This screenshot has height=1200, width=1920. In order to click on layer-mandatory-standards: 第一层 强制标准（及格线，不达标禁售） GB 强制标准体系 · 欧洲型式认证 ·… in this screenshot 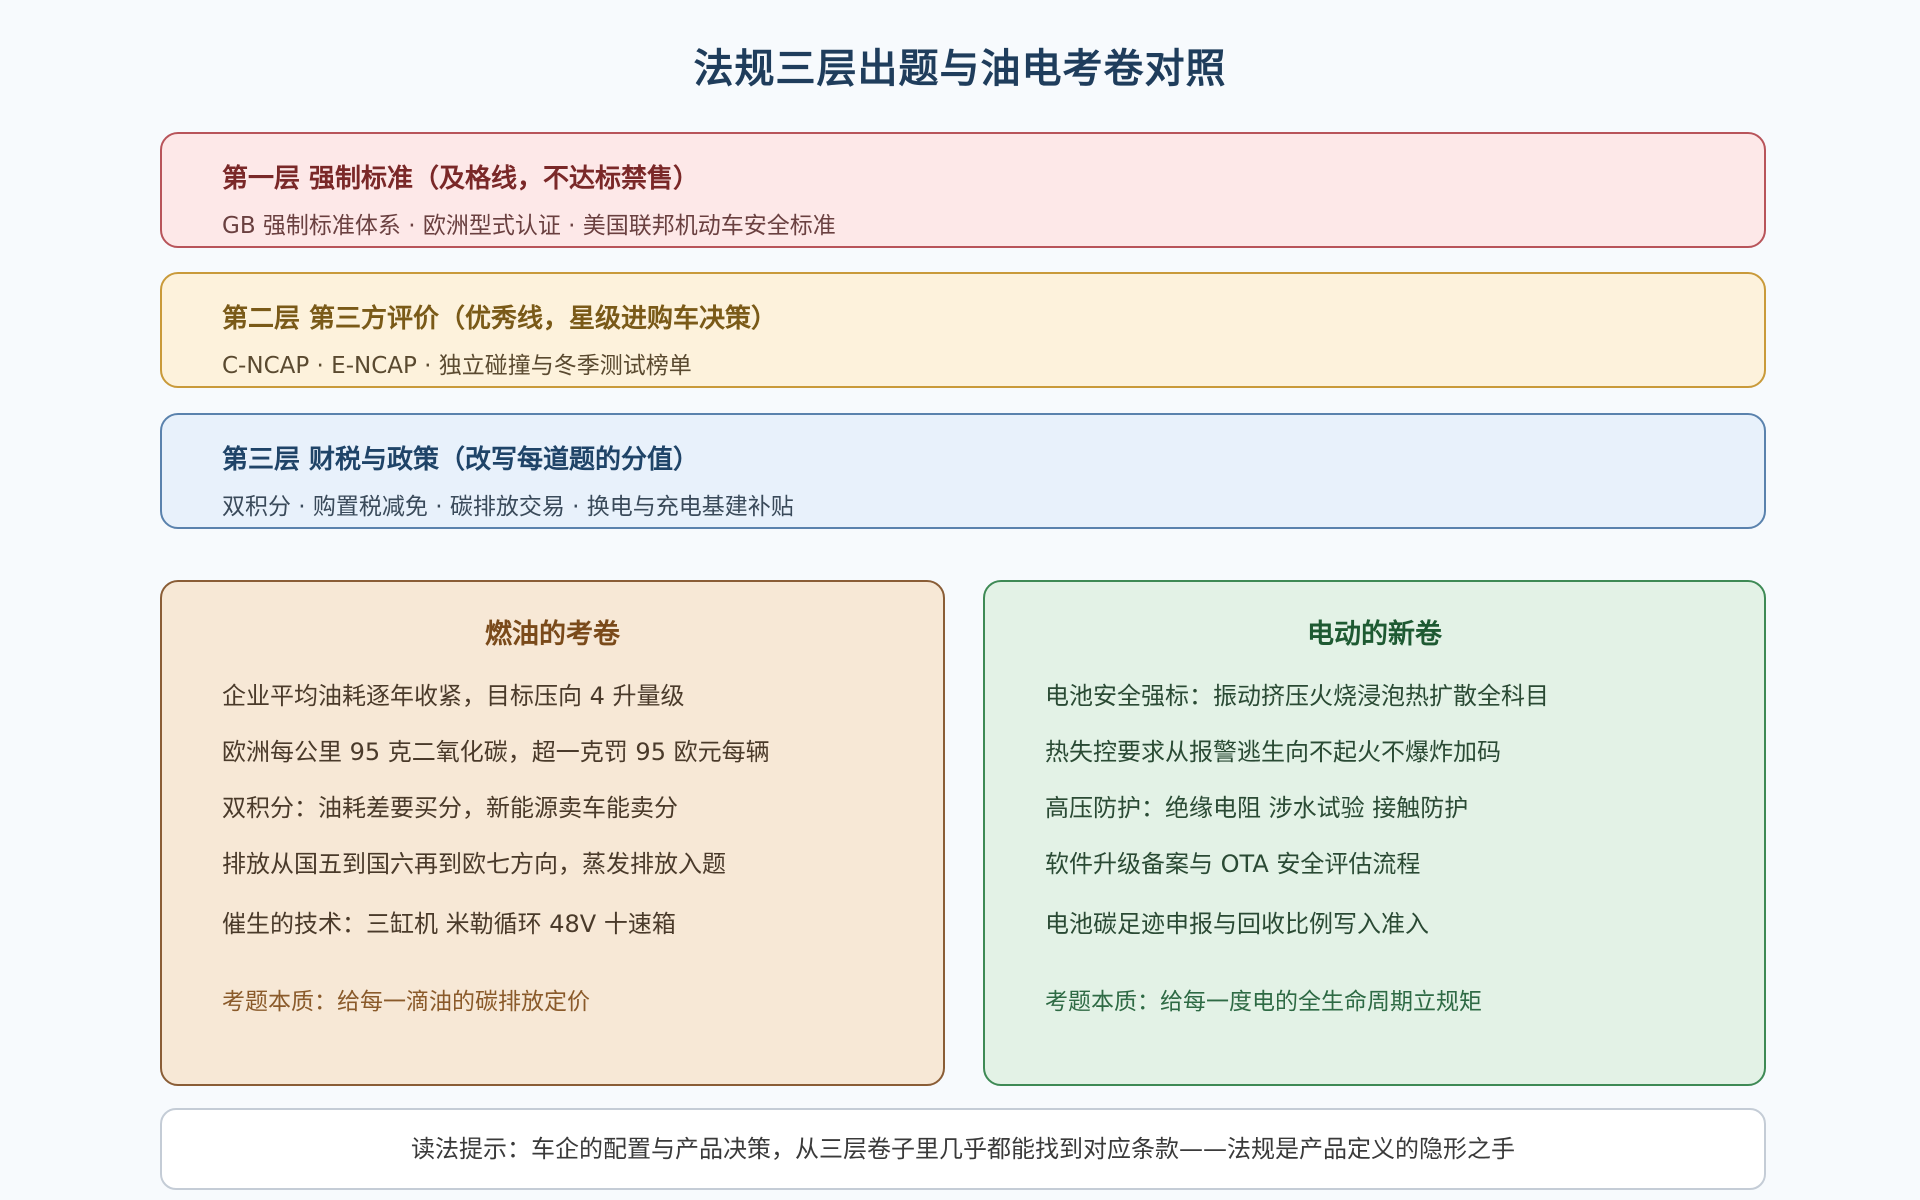, I will do `click(963, 190)`.